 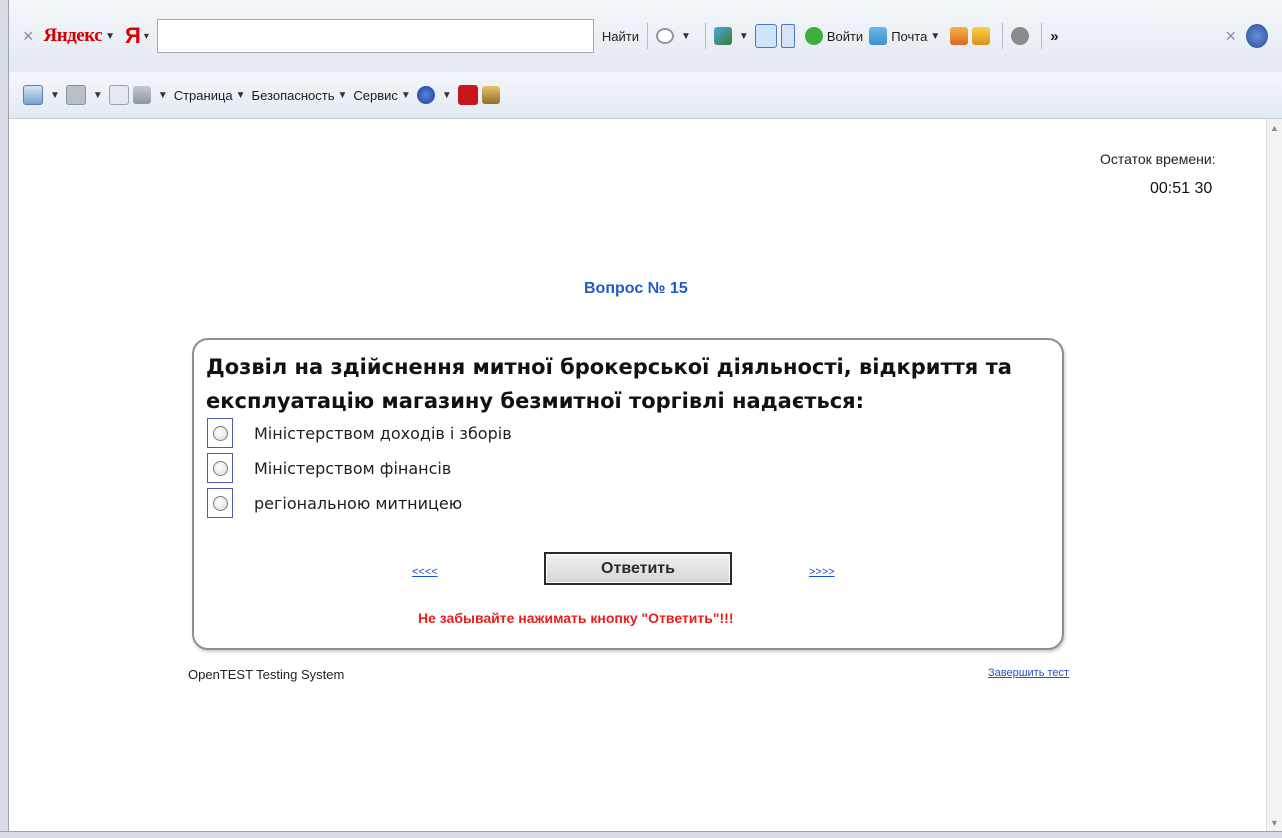 What do you see at coordinates (467, 95) in the screenshot?
I see `antivirus-icon` at bounding box center [467, 95].